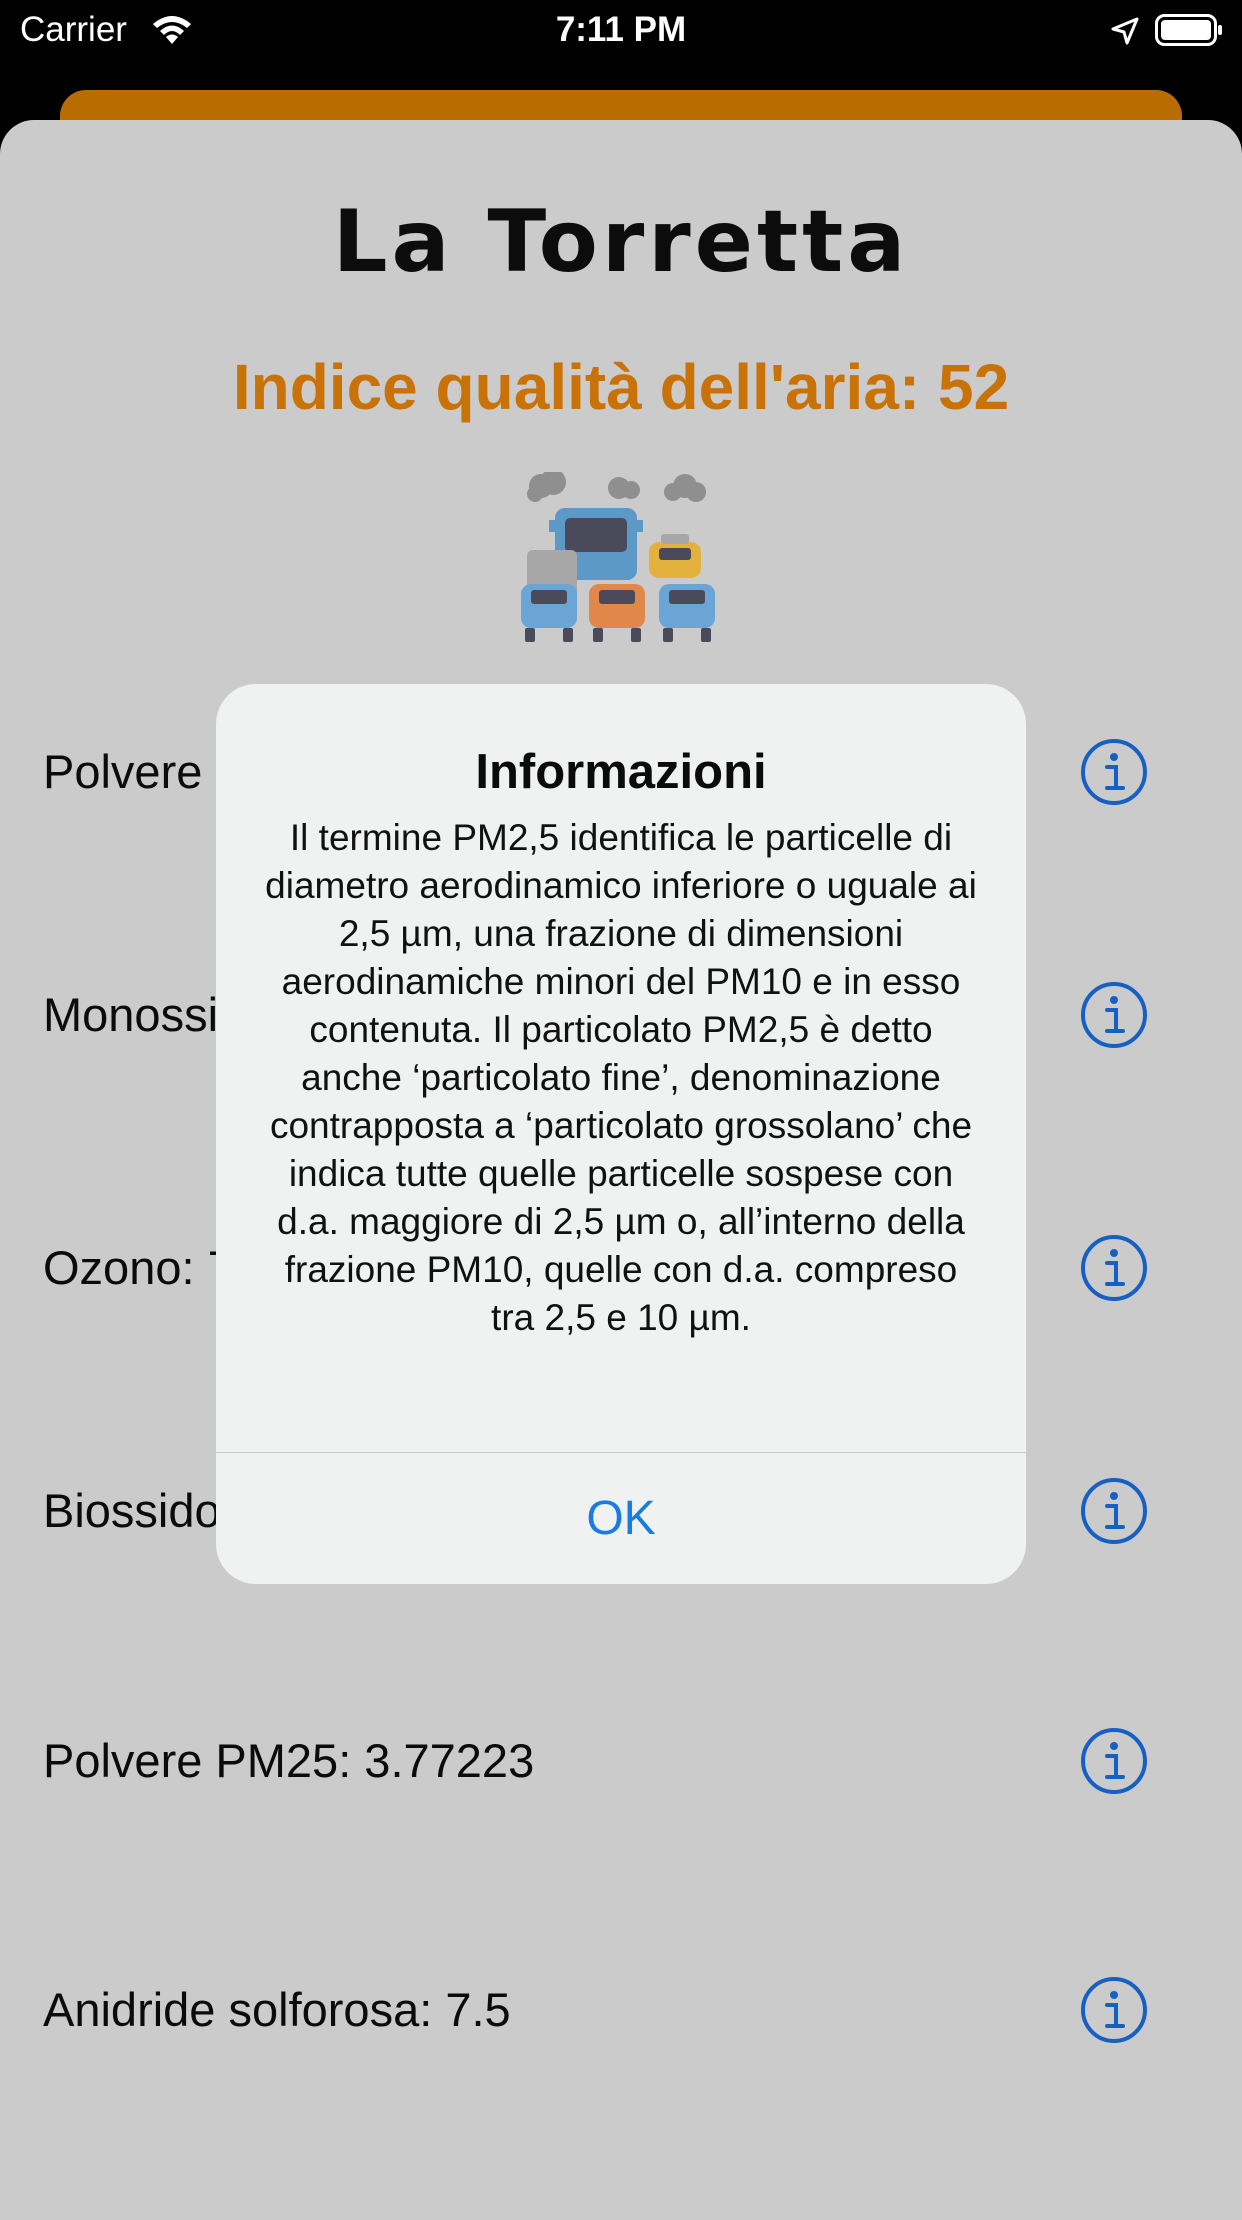 The width and height of the screenshot is (1242, 2220). Describe the element at coordinates (621, 1518) in the screenshot. I see `ok-button: OK` at that location.